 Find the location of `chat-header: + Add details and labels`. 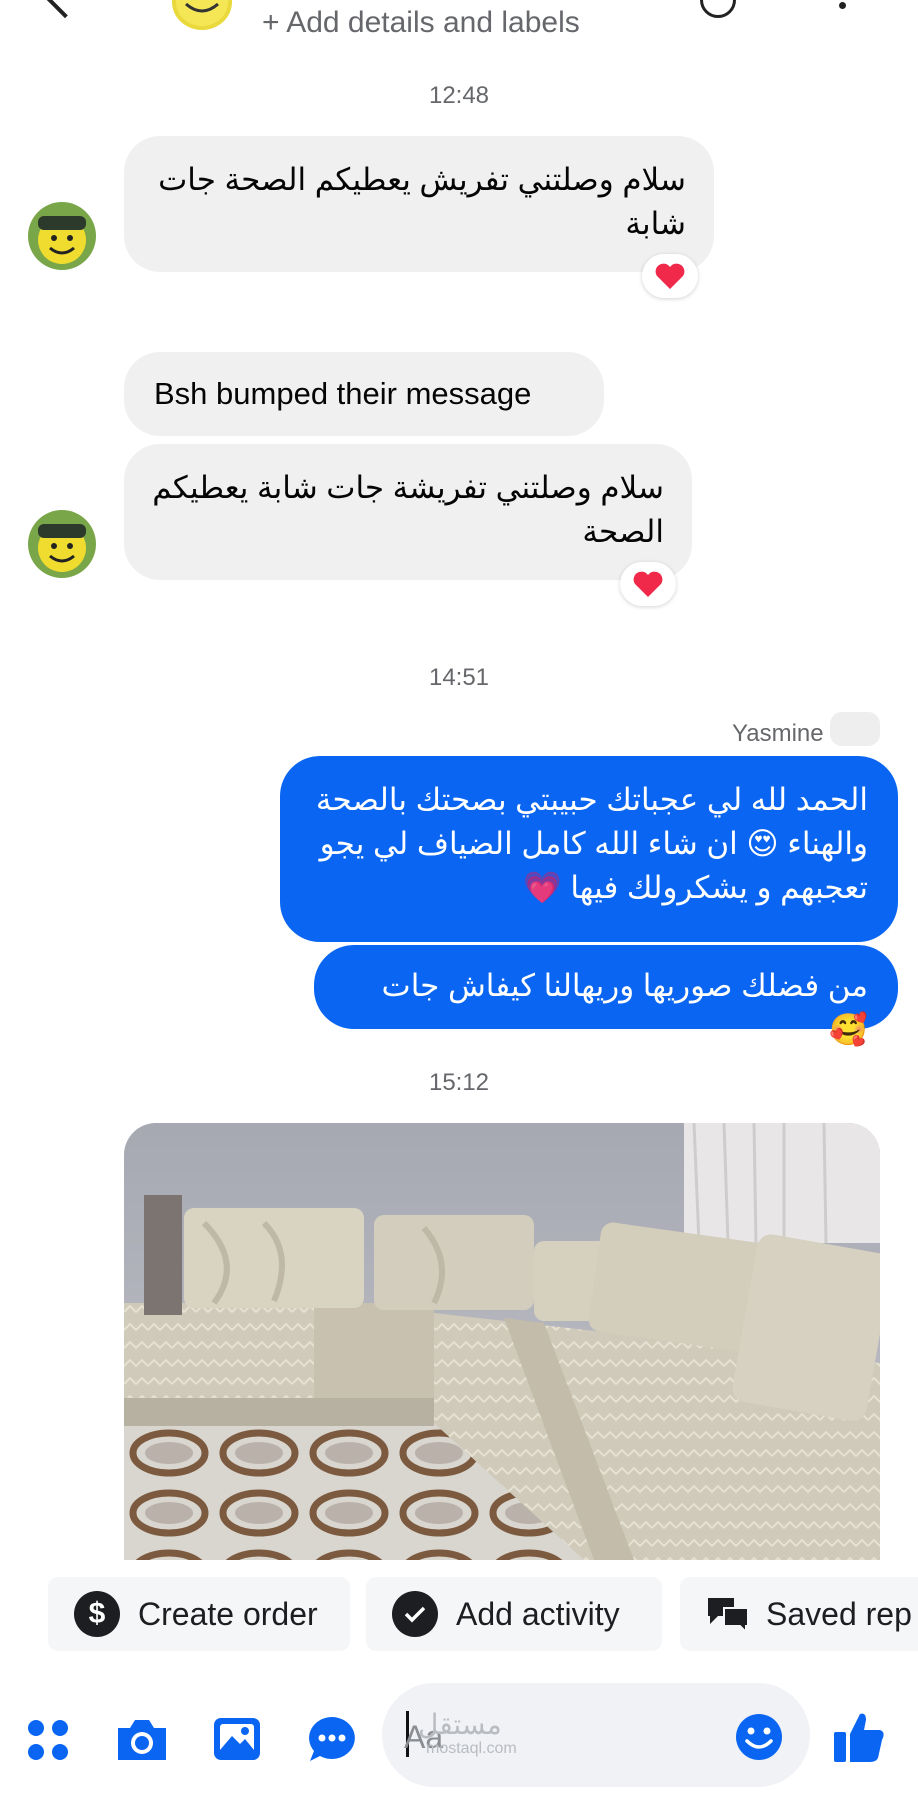

chat-header: + Add details and labels is located at coordinates (459, 25).